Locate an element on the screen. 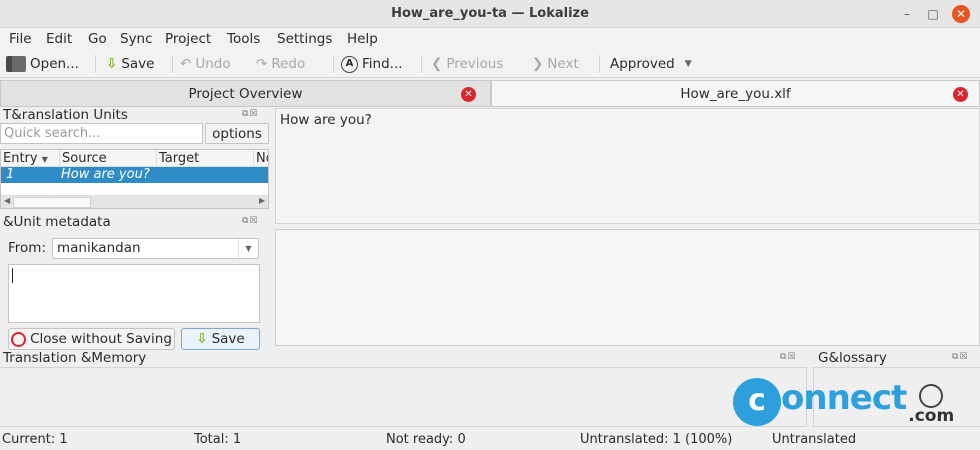 The width and height of the screenshot is (980, 450). status-not-ready: Not ready: 0 is located at coordinates (426, 439).